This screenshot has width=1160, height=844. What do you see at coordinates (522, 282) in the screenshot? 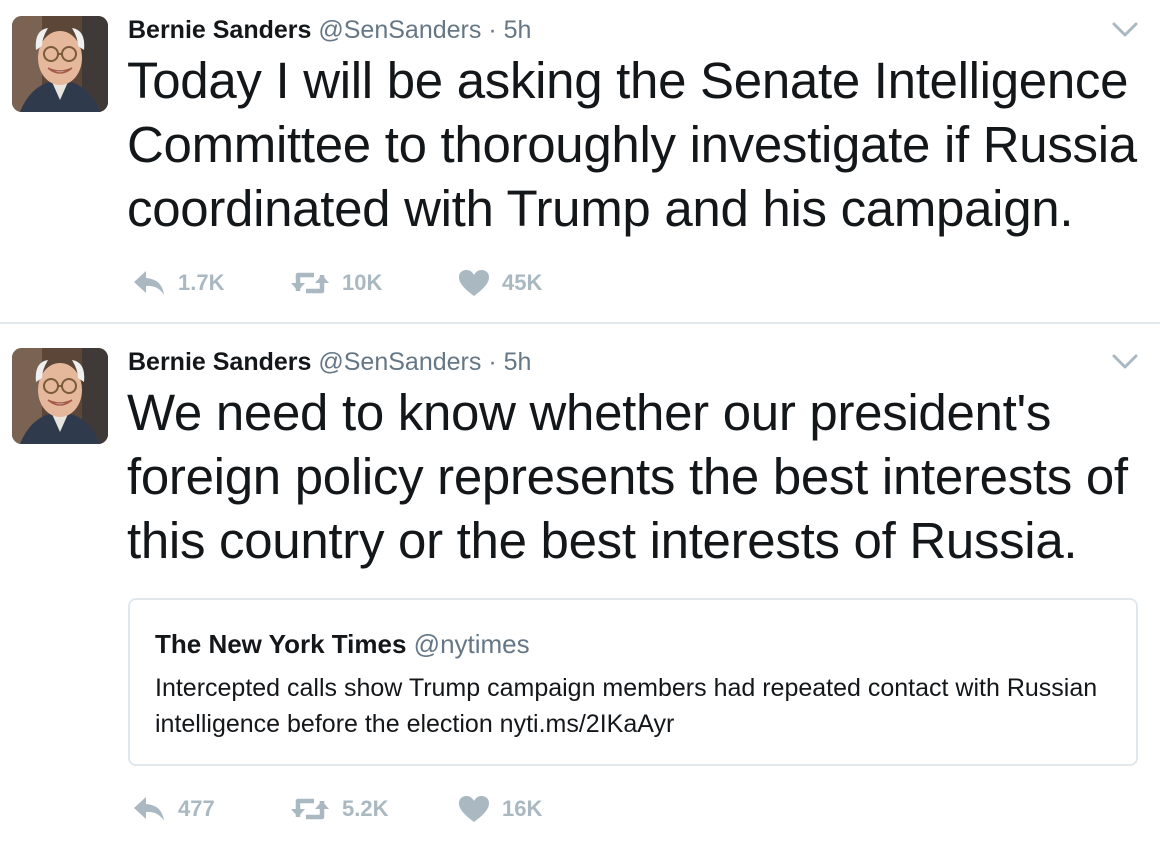
I see `like-count: 45K` at bounding box center [522, 282].